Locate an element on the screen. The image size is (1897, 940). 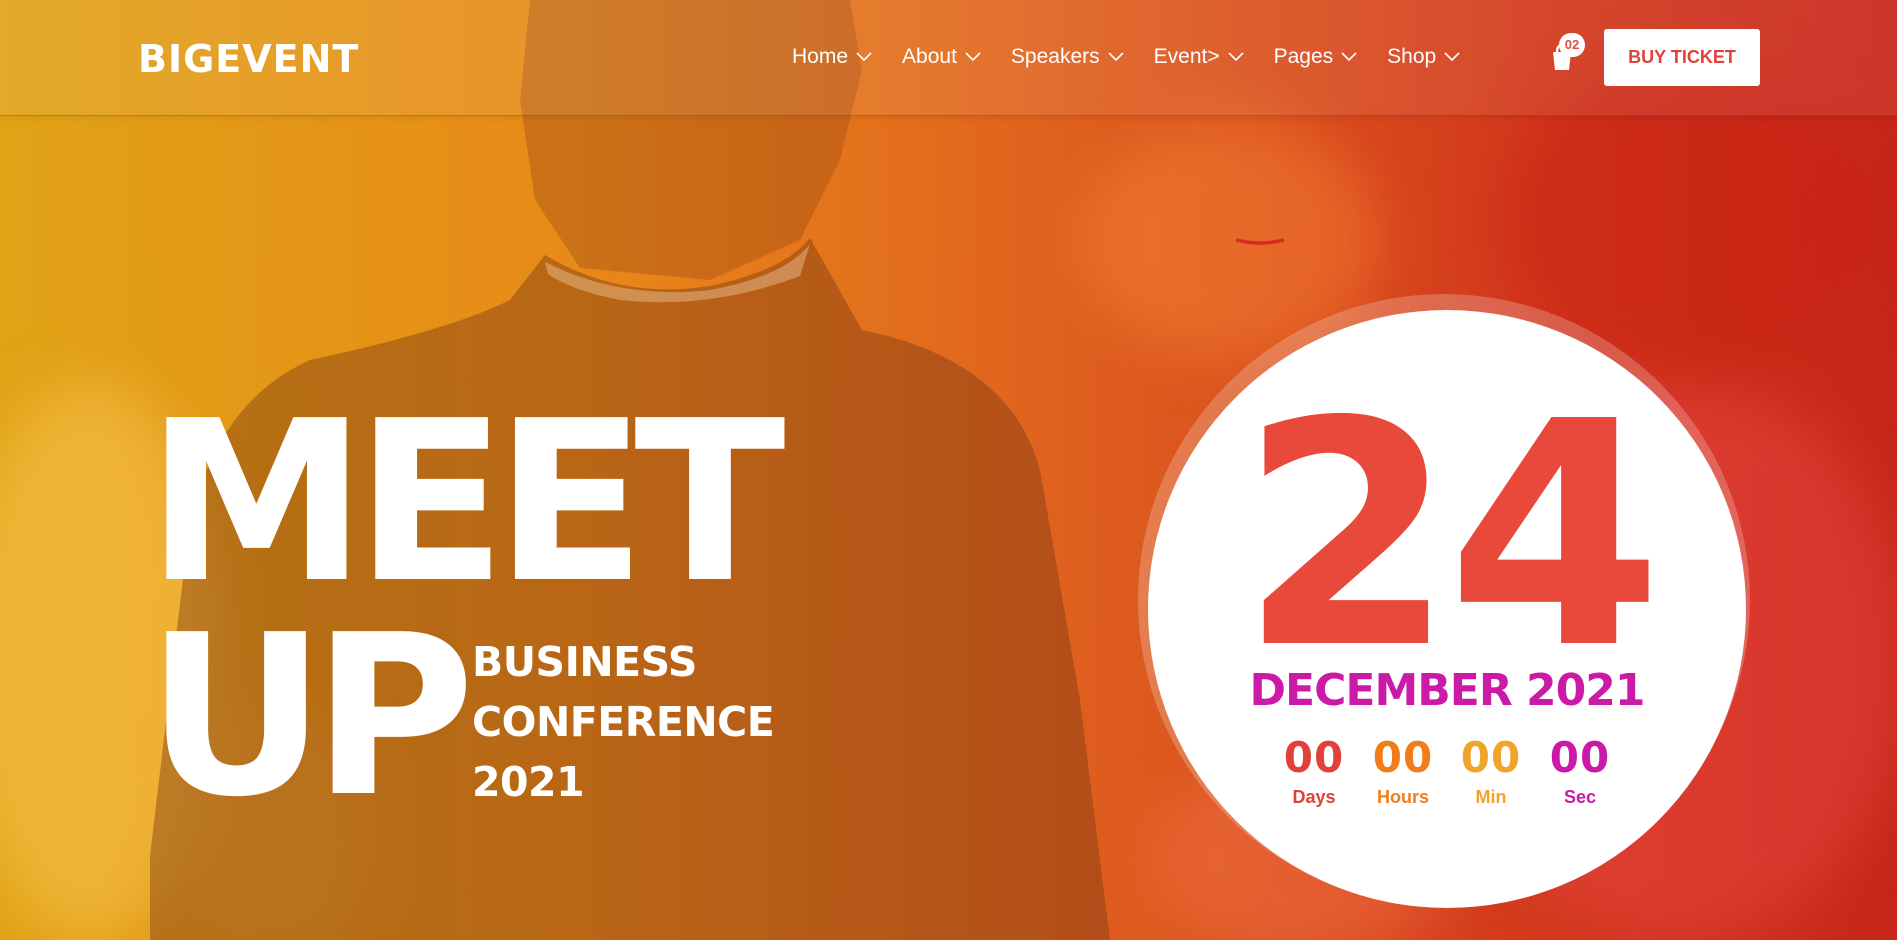
event-month-year: DECEMBER 2021 is located at coordinates (1447, 690).